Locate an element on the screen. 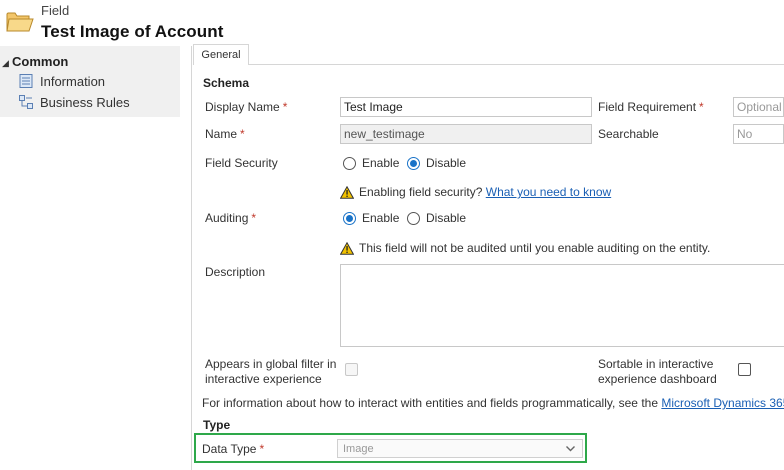 The image size is (784, 470). nav-item-business-rules: Business Rules is located at coordinates (74, 102).